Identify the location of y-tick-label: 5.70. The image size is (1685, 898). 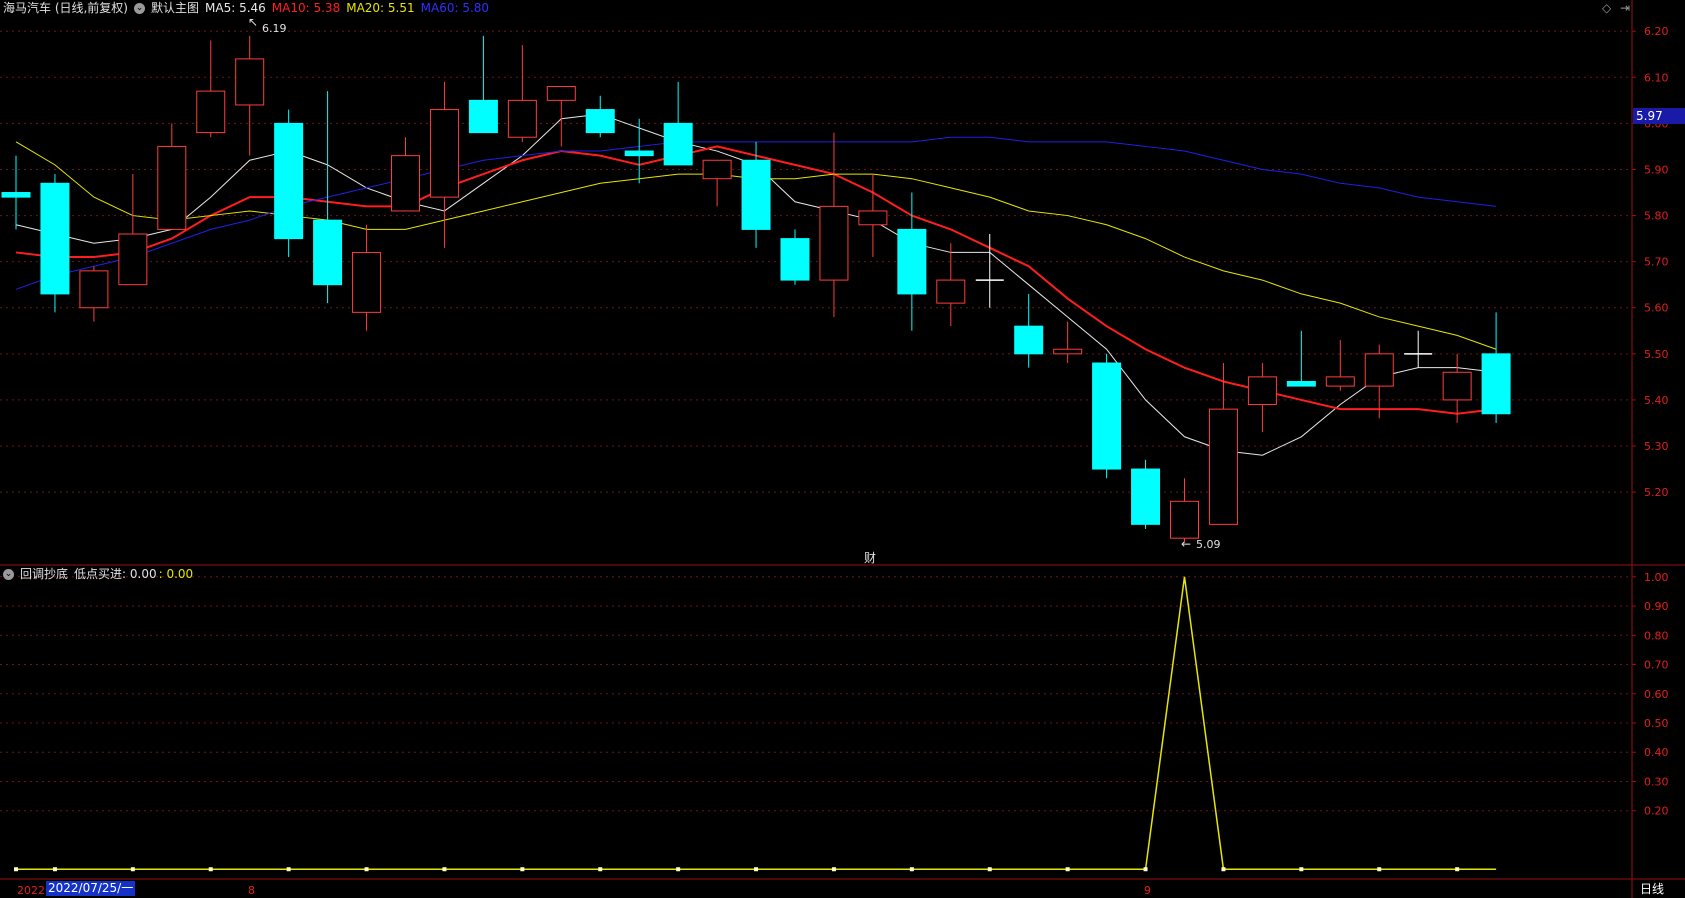
(1656, 262).